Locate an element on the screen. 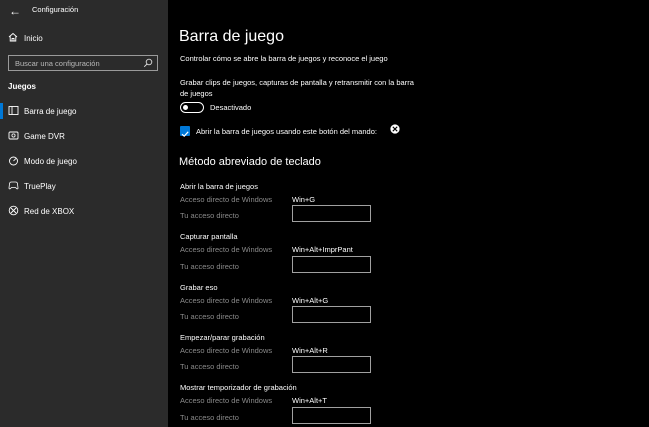  app-title: Configuración is located at coordinates (55, 9).